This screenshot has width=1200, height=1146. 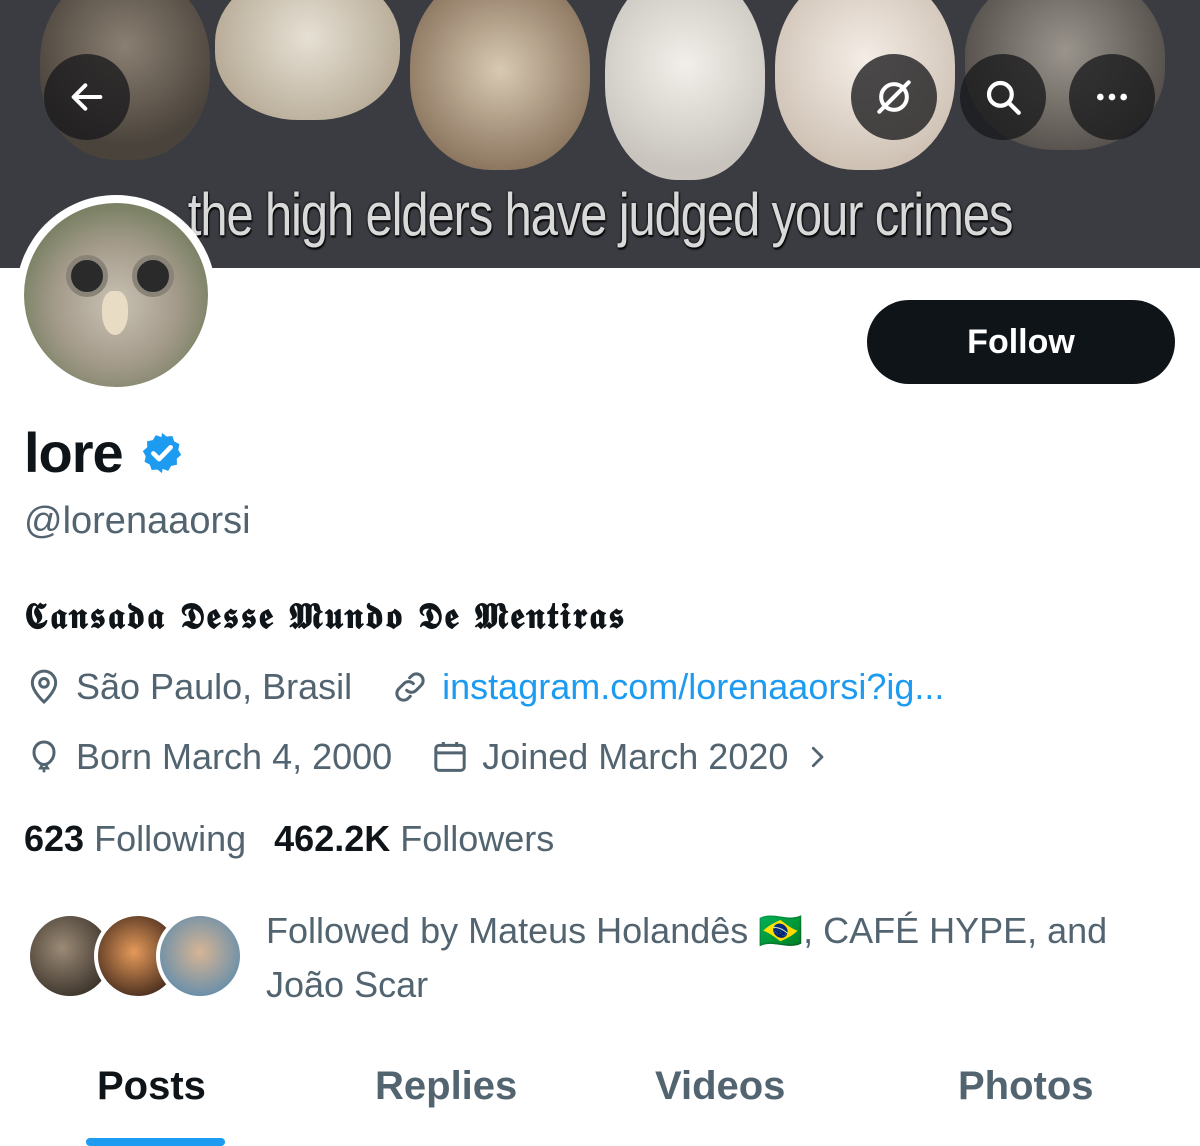 I want to click on profile-tabs: Posts Replies Videos Photos, so click(x=600, y=1102).